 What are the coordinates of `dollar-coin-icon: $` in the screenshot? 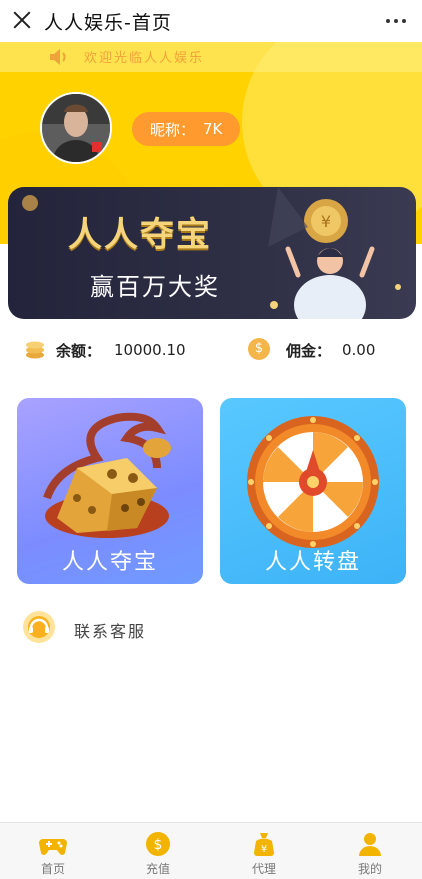 It's located at (158, 844).